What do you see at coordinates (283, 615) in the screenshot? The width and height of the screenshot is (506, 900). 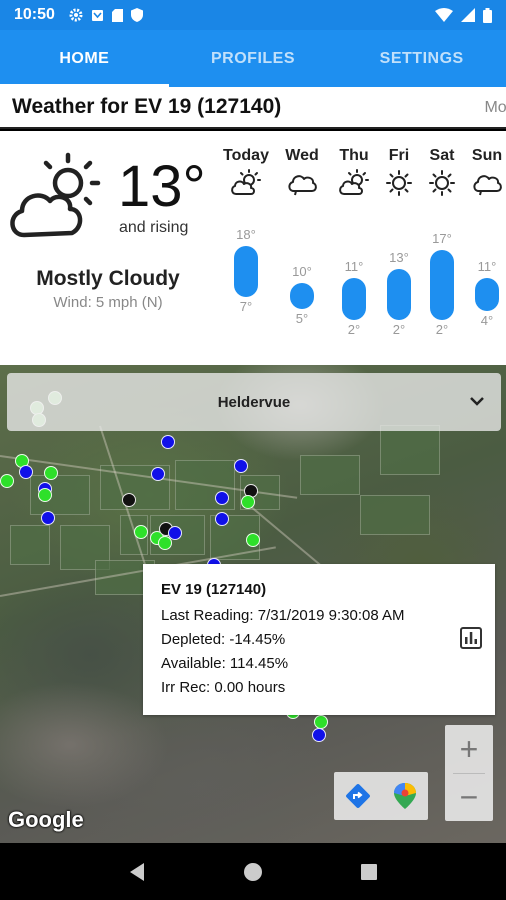 I see `sensor-last-reading: Last Reading: 7/31/2019 9:30:08 AM` at bounding box center [283, 615].